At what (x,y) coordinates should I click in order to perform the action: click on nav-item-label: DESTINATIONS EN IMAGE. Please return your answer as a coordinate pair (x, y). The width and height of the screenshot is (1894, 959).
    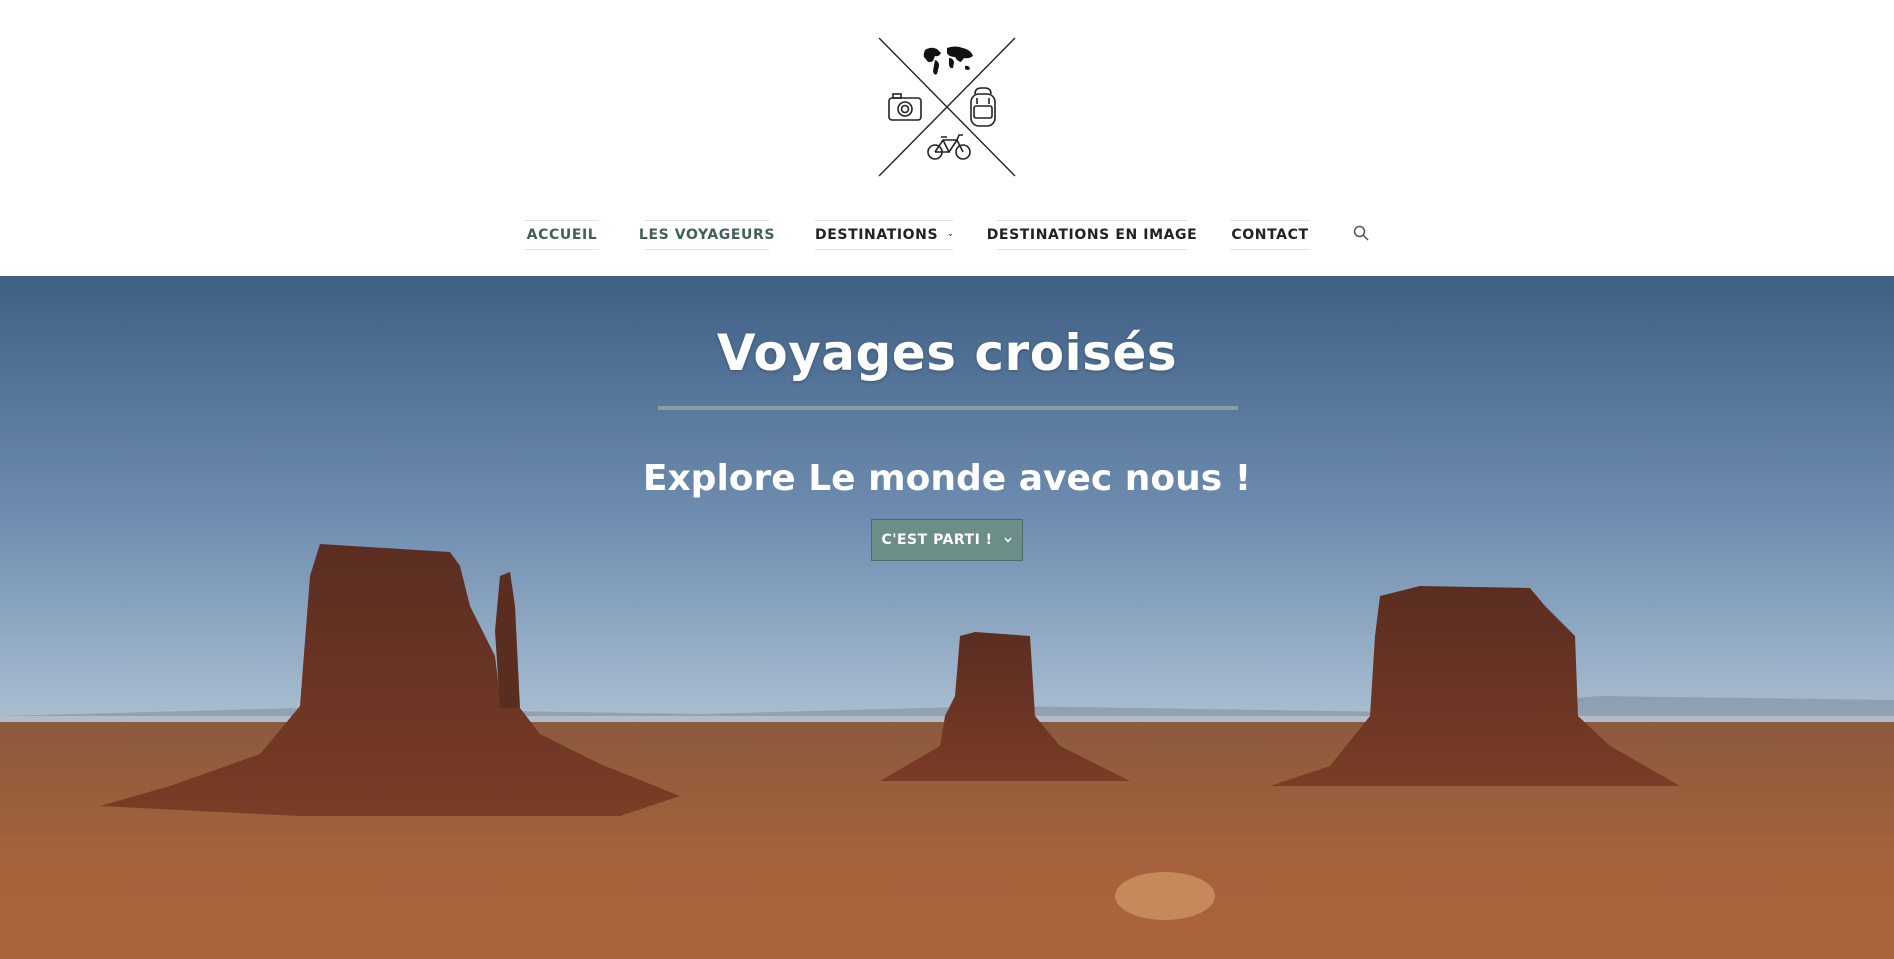
    Looking at the image, I should click on (1092, 235).